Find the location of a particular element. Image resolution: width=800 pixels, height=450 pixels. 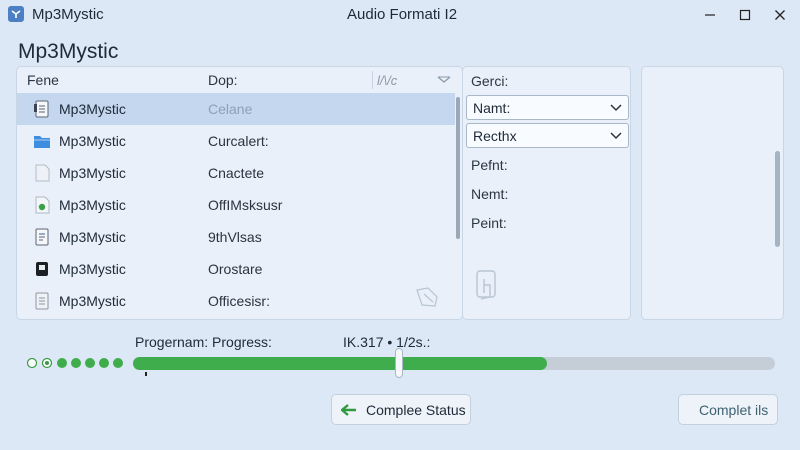

step-indicator is located at coordinates (75, 363).